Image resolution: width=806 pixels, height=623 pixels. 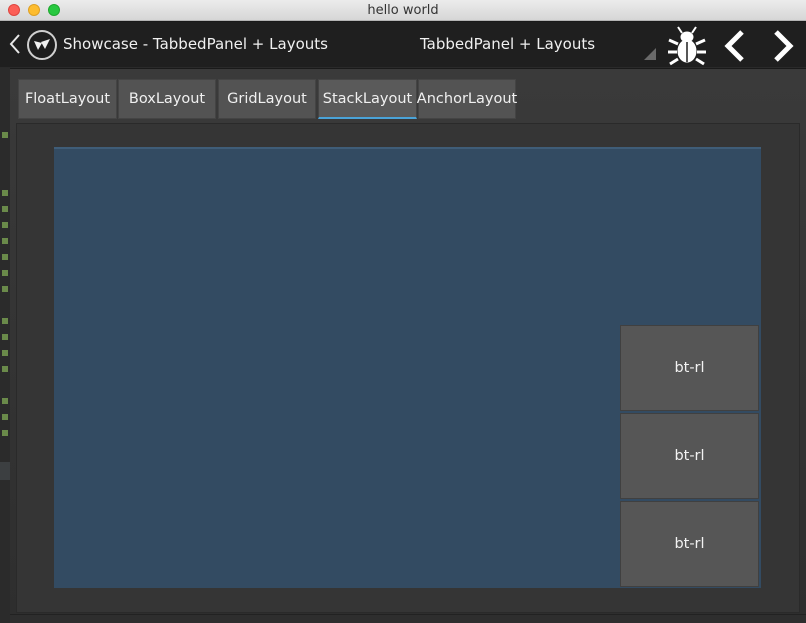 I want to click on stack-button-2: bt-rl, so click(x=689, y=456).